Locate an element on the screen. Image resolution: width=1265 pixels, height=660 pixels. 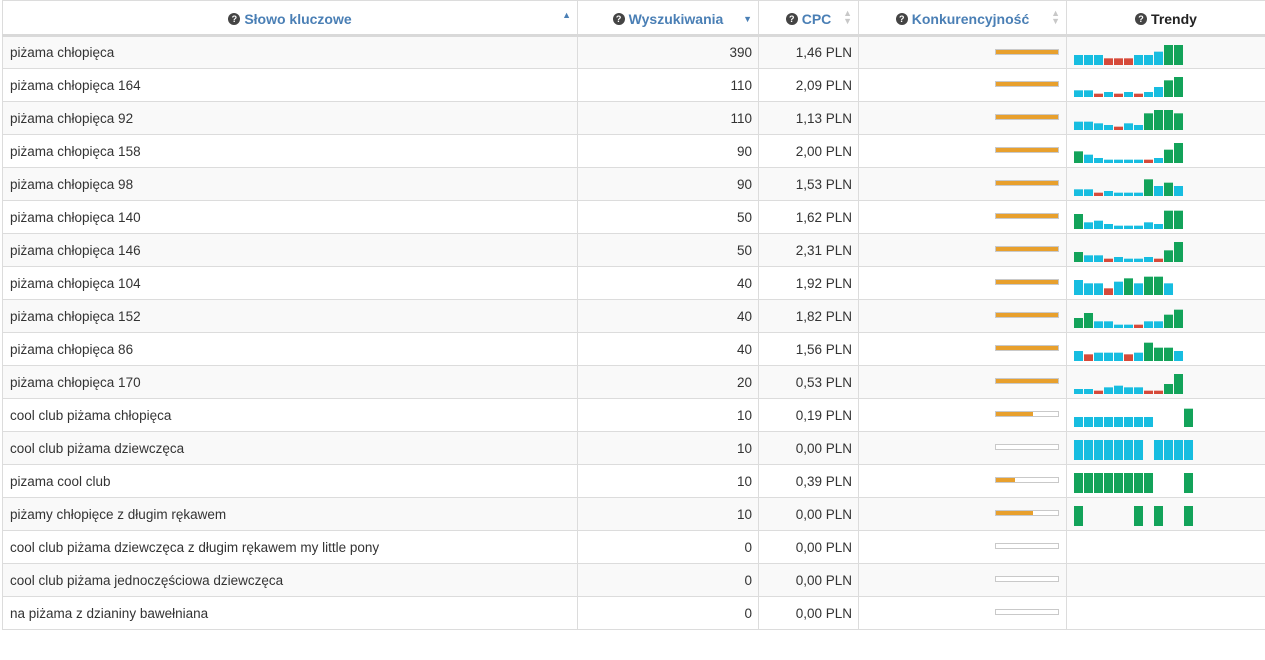
keyword-cell: piżamy chłopięce z długim rękawem is located at coordinates (290, 514).